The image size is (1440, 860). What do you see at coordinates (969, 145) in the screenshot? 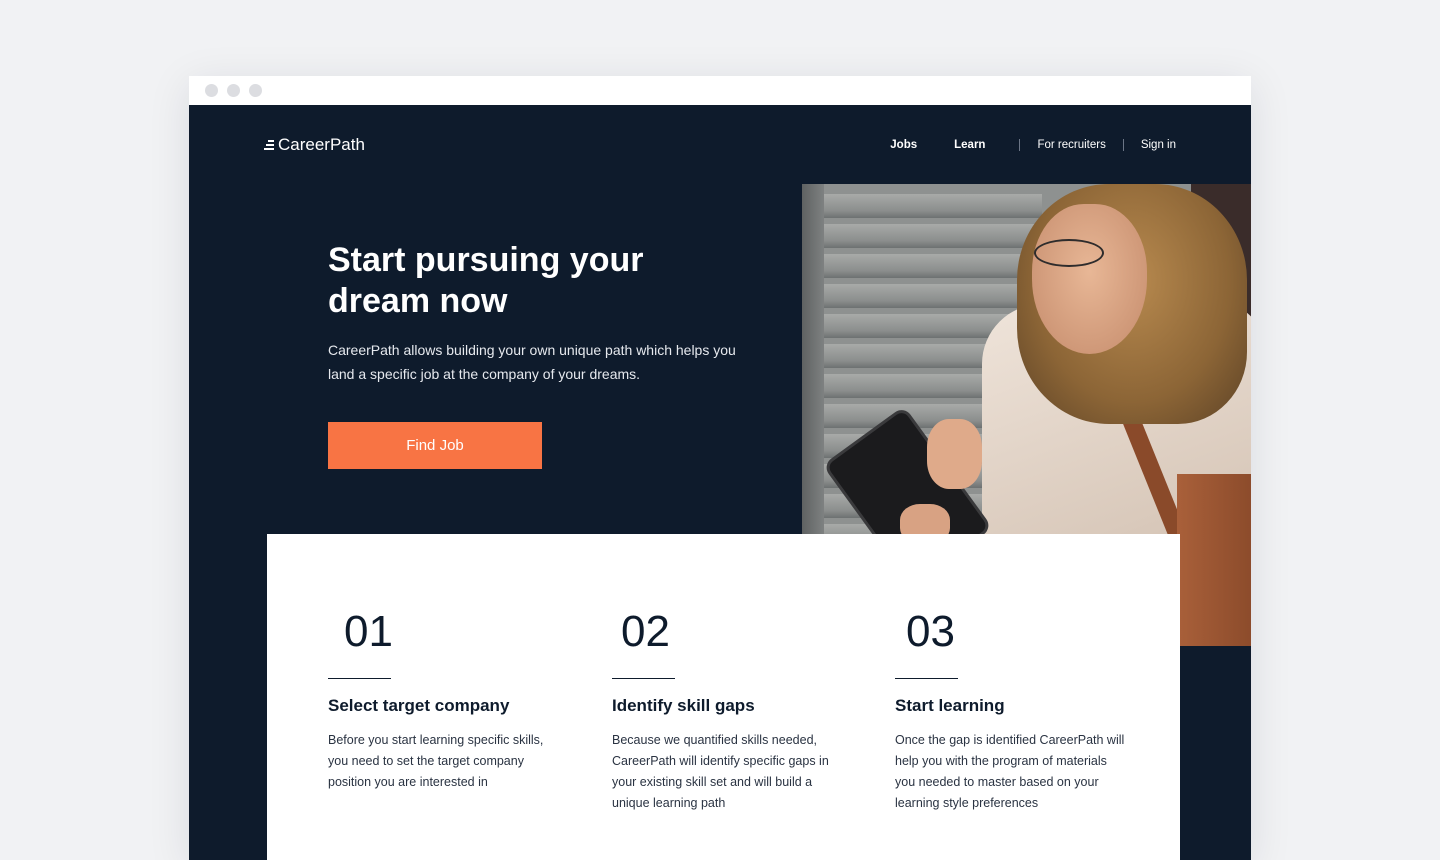
I see `nav-learn: Learn` at bounding box center [969, 145].